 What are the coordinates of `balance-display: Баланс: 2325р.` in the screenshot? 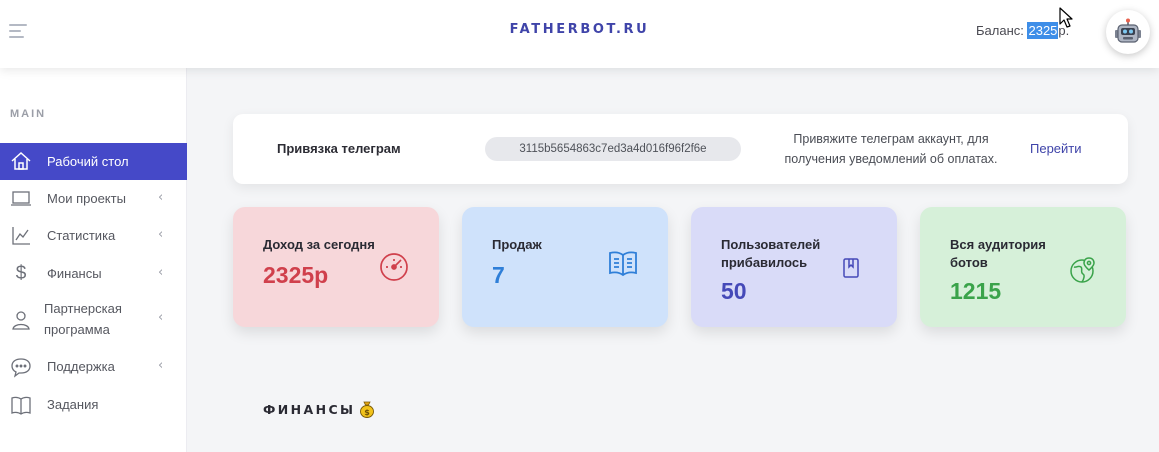 It's located at (1022, 30).